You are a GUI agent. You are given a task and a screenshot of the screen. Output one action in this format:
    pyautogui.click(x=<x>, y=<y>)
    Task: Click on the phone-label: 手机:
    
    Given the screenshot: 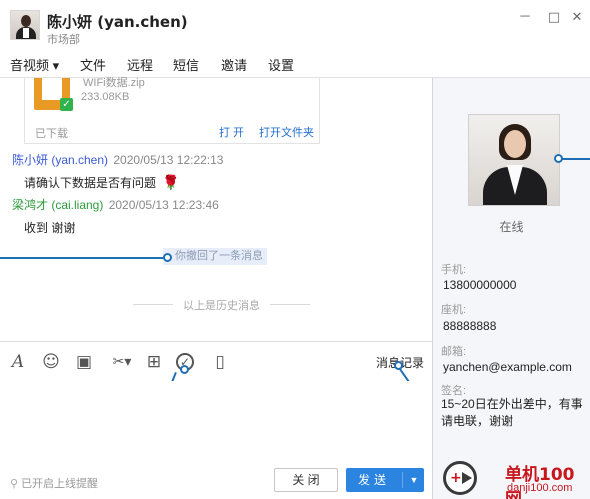 What is the action you would take?
    pyautogui.click(x=454, y=270)
    